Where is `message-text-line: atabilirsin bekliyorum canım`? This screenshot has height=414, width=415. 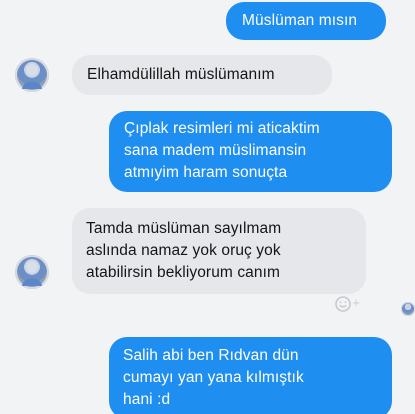
message-text-line: atabilirsin bekliyorum canım is located at coordinates (183, 272).